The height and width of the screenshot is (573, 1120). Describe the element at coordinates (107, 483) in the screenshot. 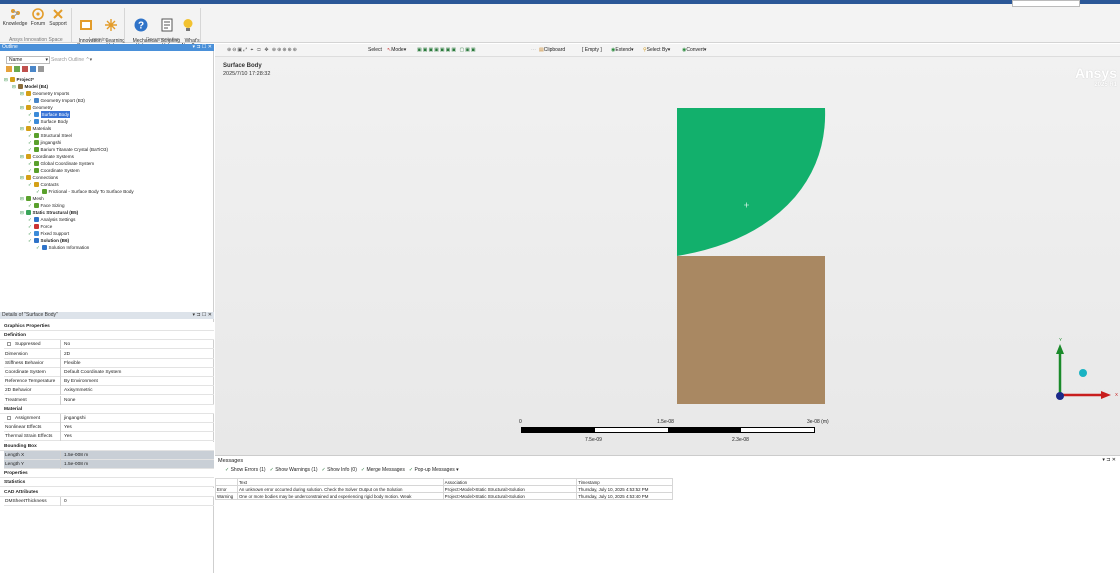

I see `details-category: Statistics` at that location.